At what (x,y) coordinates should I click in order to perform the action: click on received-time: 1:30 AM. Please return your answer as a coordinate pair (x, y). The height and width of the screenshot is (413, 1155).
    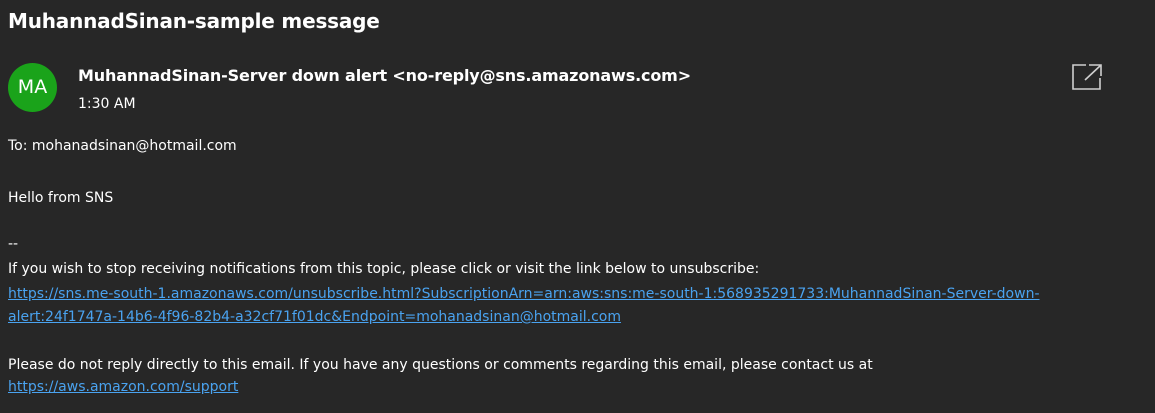
    Looking at the image, I should click on (107, 104).